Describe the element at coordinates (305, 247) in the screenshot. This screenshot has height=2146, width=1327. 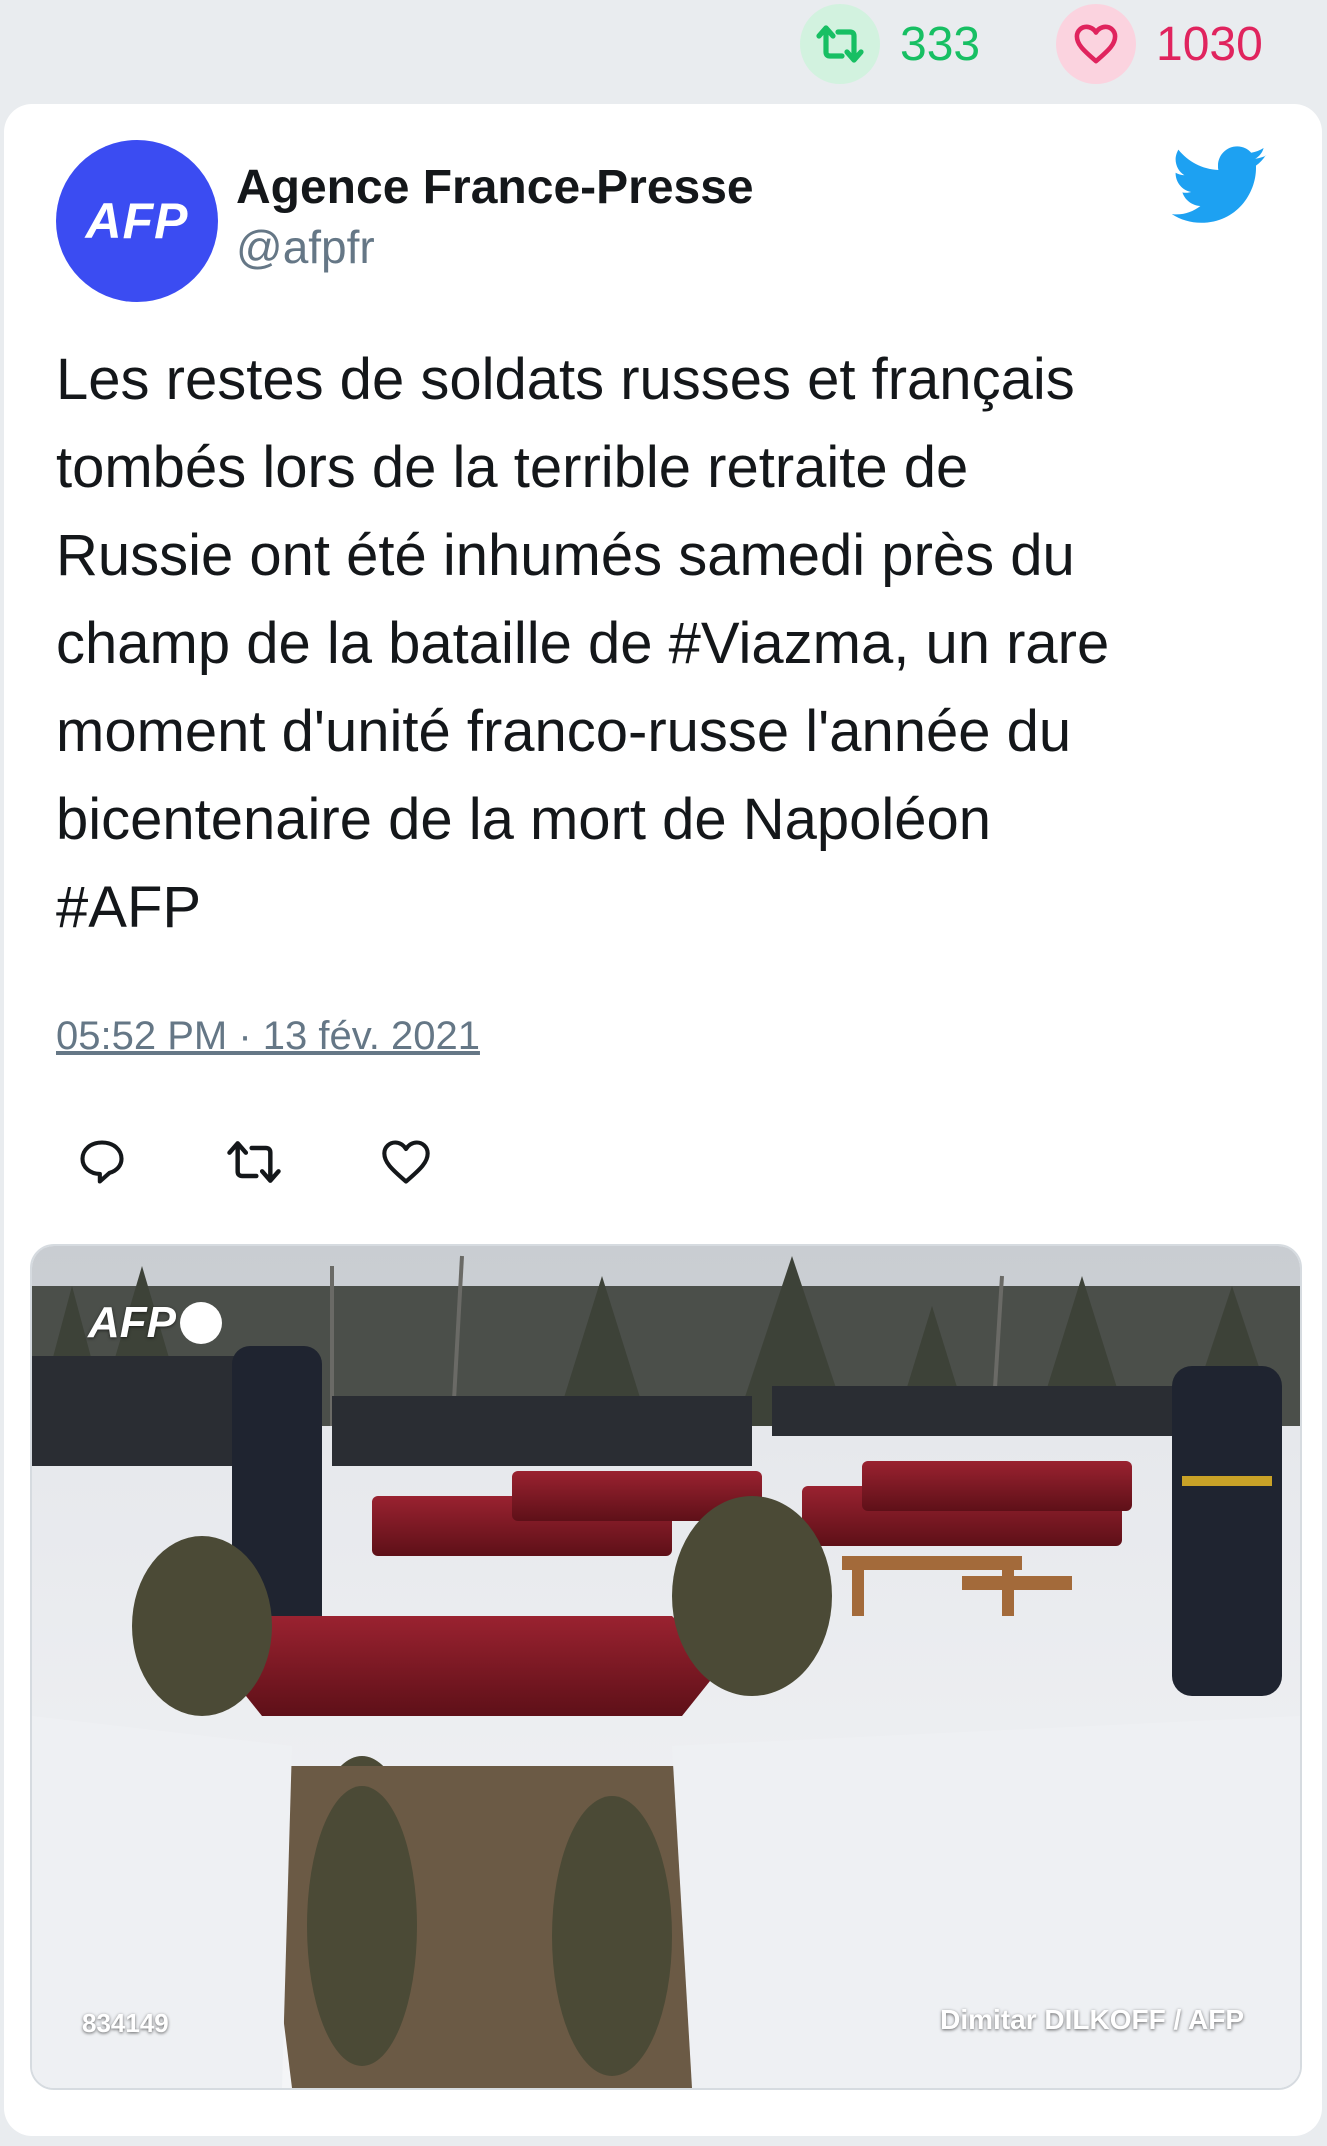
I see `author-handle: @afpfr` at that location.